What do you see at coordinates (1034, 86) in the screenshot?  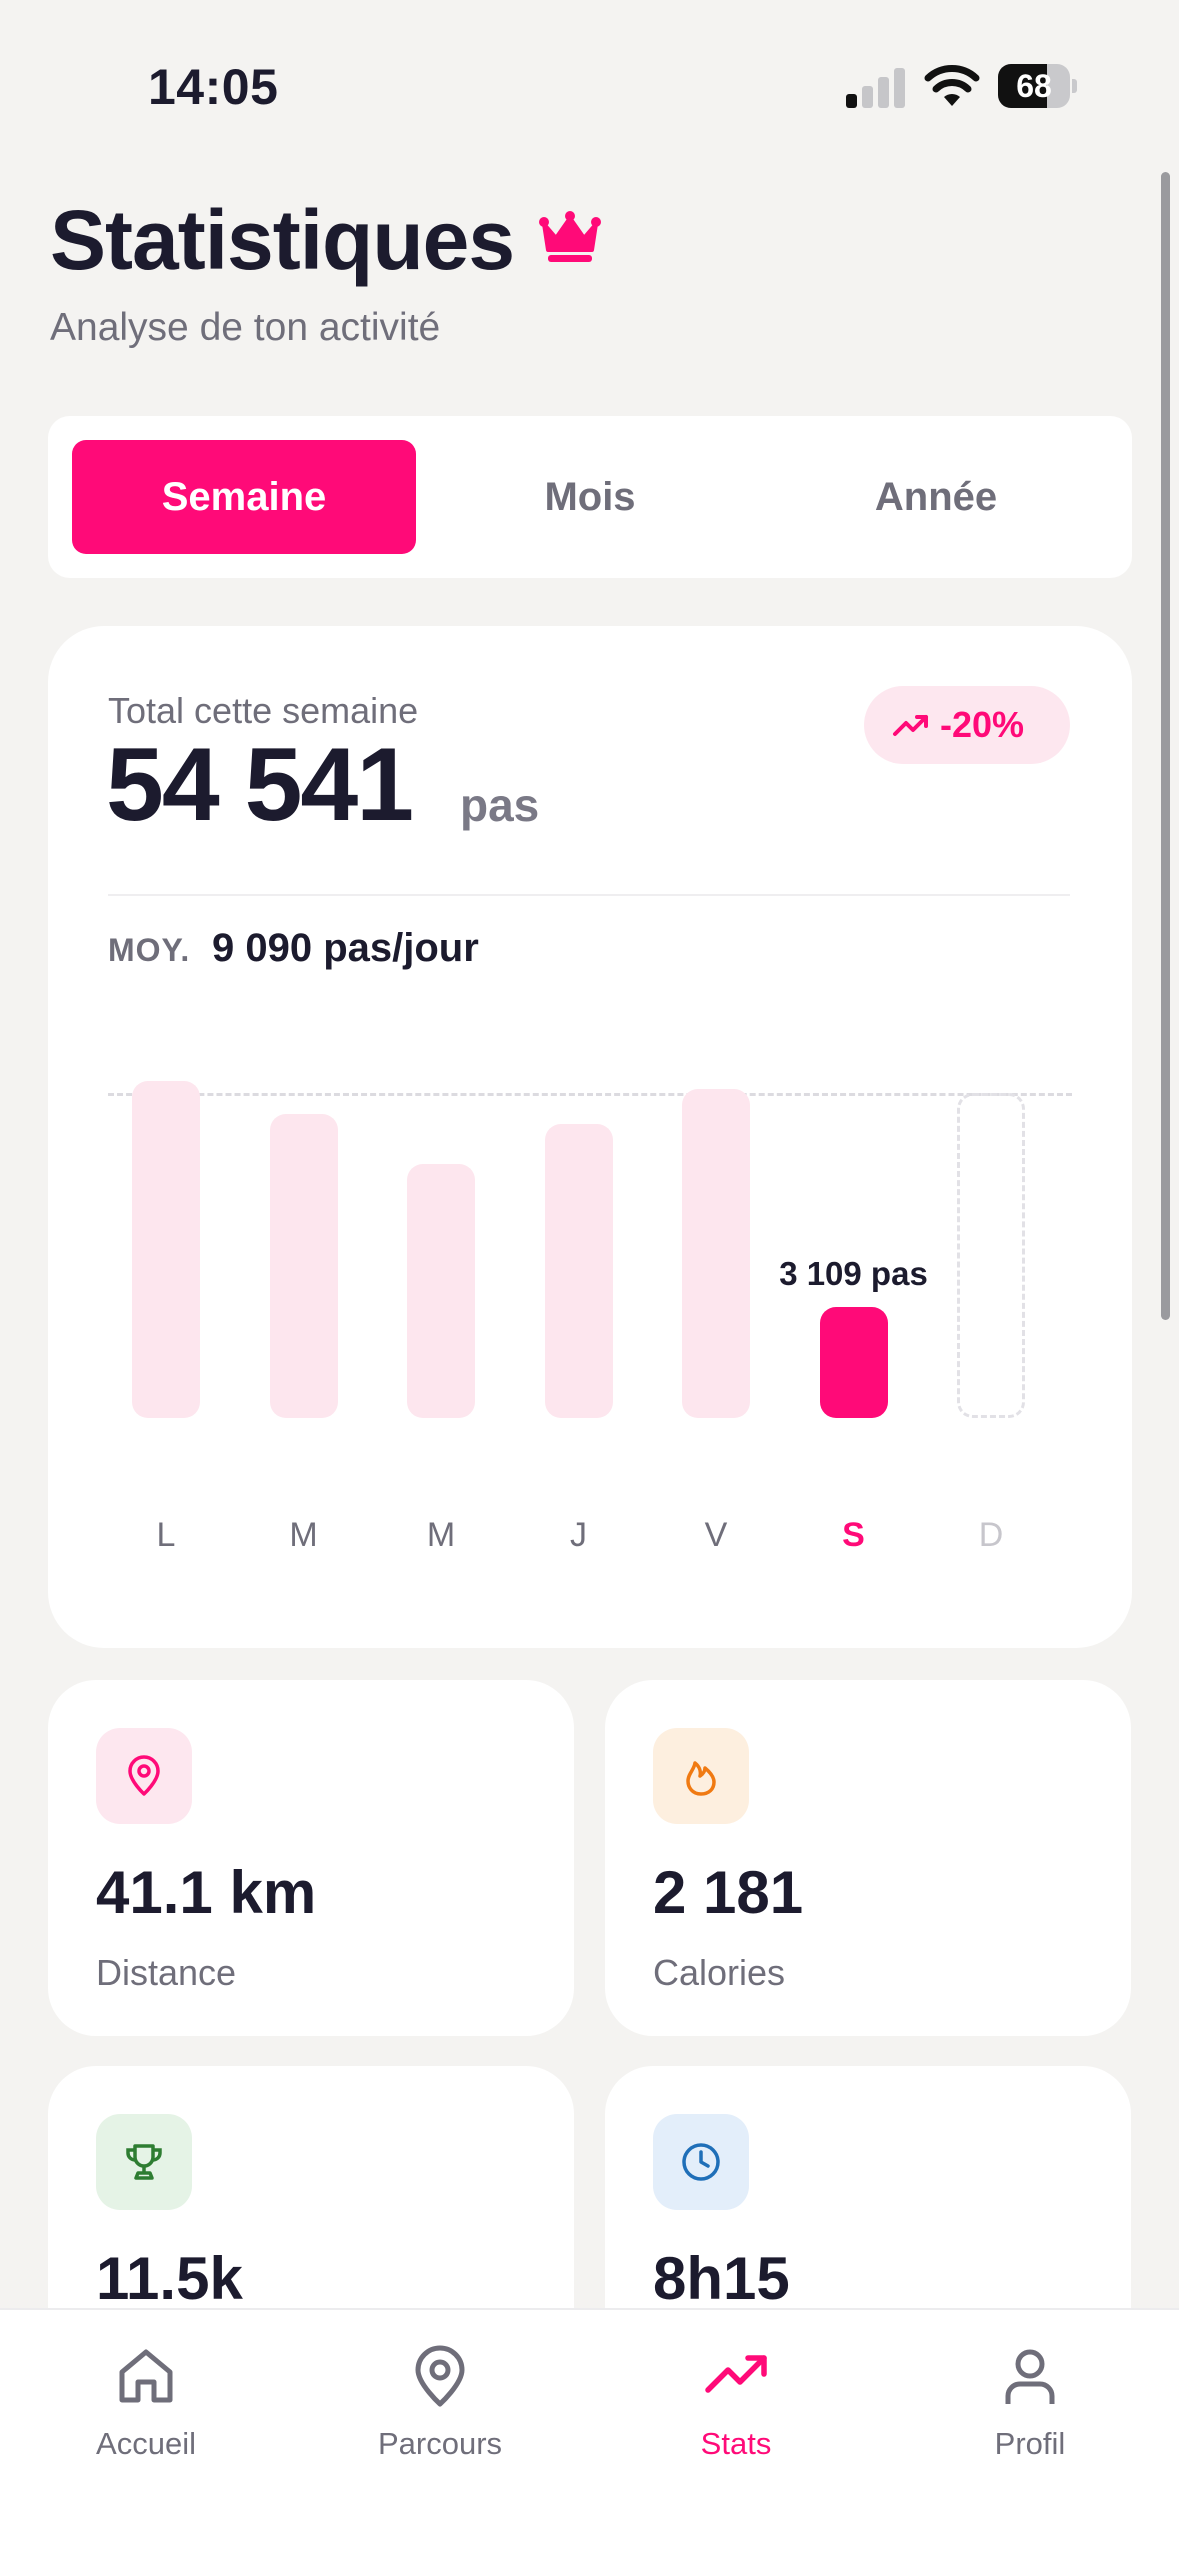 I see `battery-level-label: 68` at bounding box center [1034, 86].